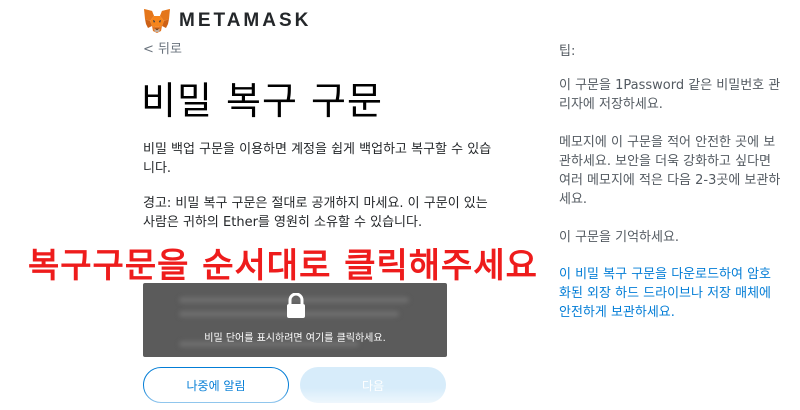  I want to click on header: METAMASK, so click(227, 21).